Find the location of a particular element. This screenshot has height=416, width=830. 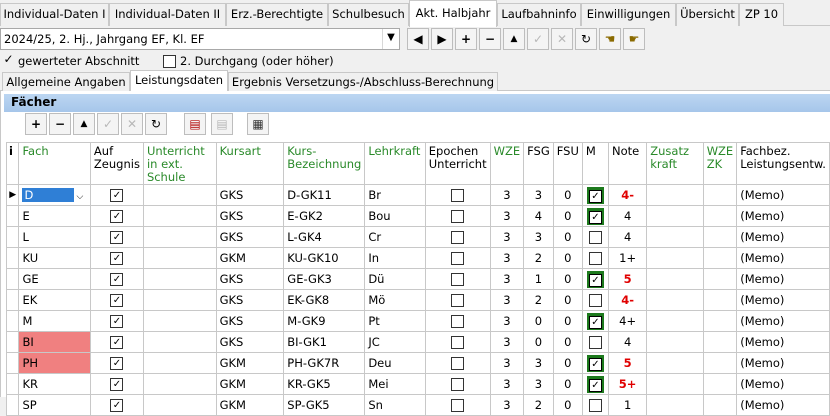

fach-cell: KR is located at coordinates (54, 384).